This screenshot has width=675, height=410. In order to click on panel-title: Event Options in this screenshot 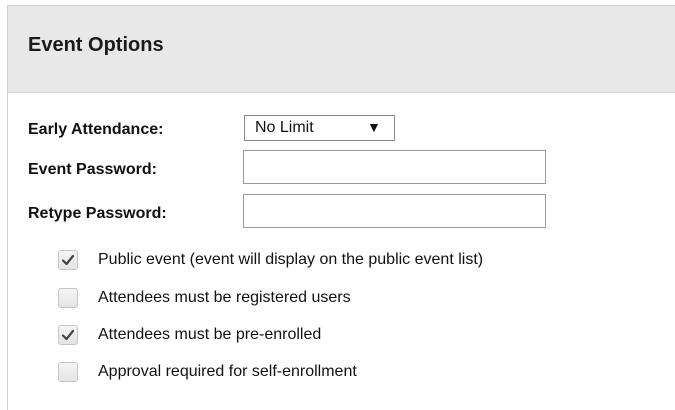, I will do `click(96, 45)`.